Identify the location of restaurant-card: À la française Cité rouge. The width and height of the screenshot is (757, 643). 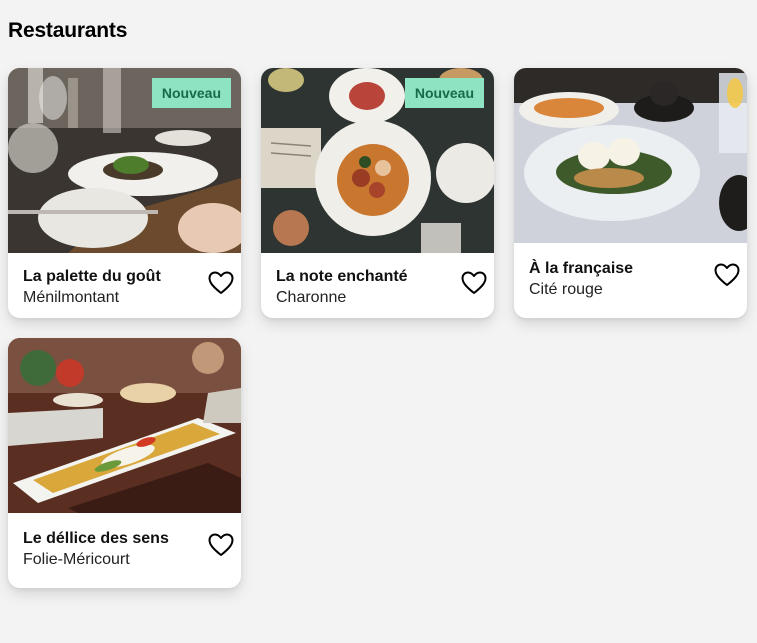
(630, 193).